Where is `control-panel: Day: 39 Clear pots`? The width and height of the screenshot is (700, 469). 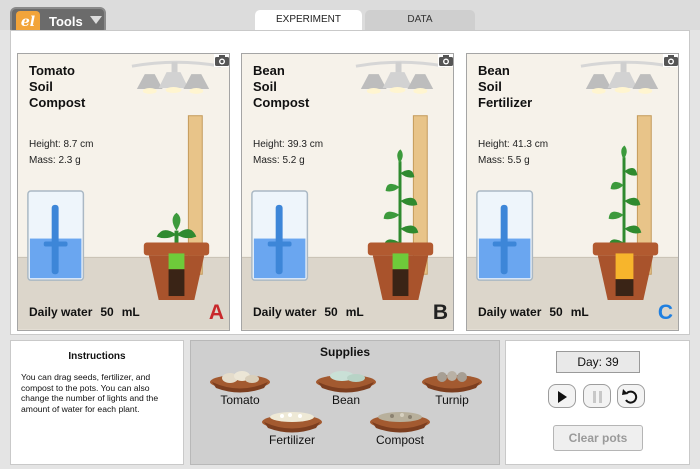 control-panel: Day: 39 Clear pots is located at coordinates (597, 402).